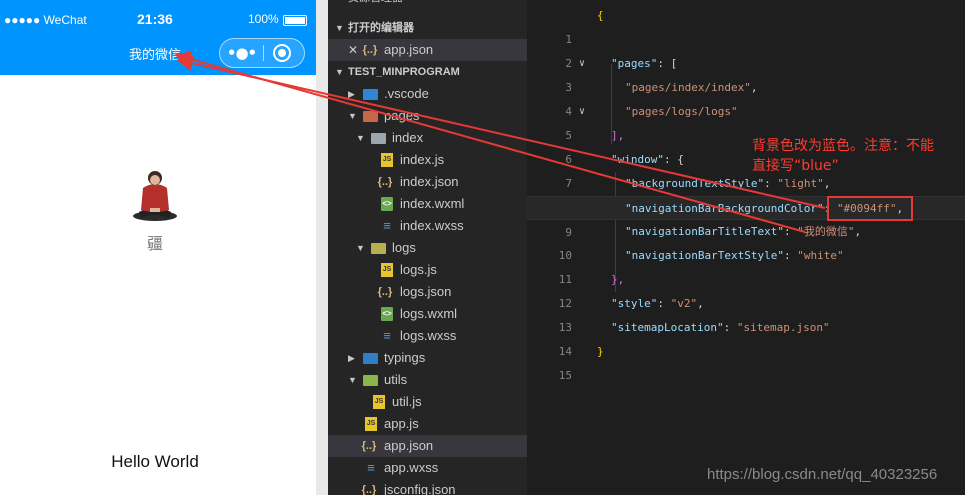 This screenshot has width=965, height=495. Describe the element at coordinates (155, 196) in the screenshot. I see `user-avatar` at that location.